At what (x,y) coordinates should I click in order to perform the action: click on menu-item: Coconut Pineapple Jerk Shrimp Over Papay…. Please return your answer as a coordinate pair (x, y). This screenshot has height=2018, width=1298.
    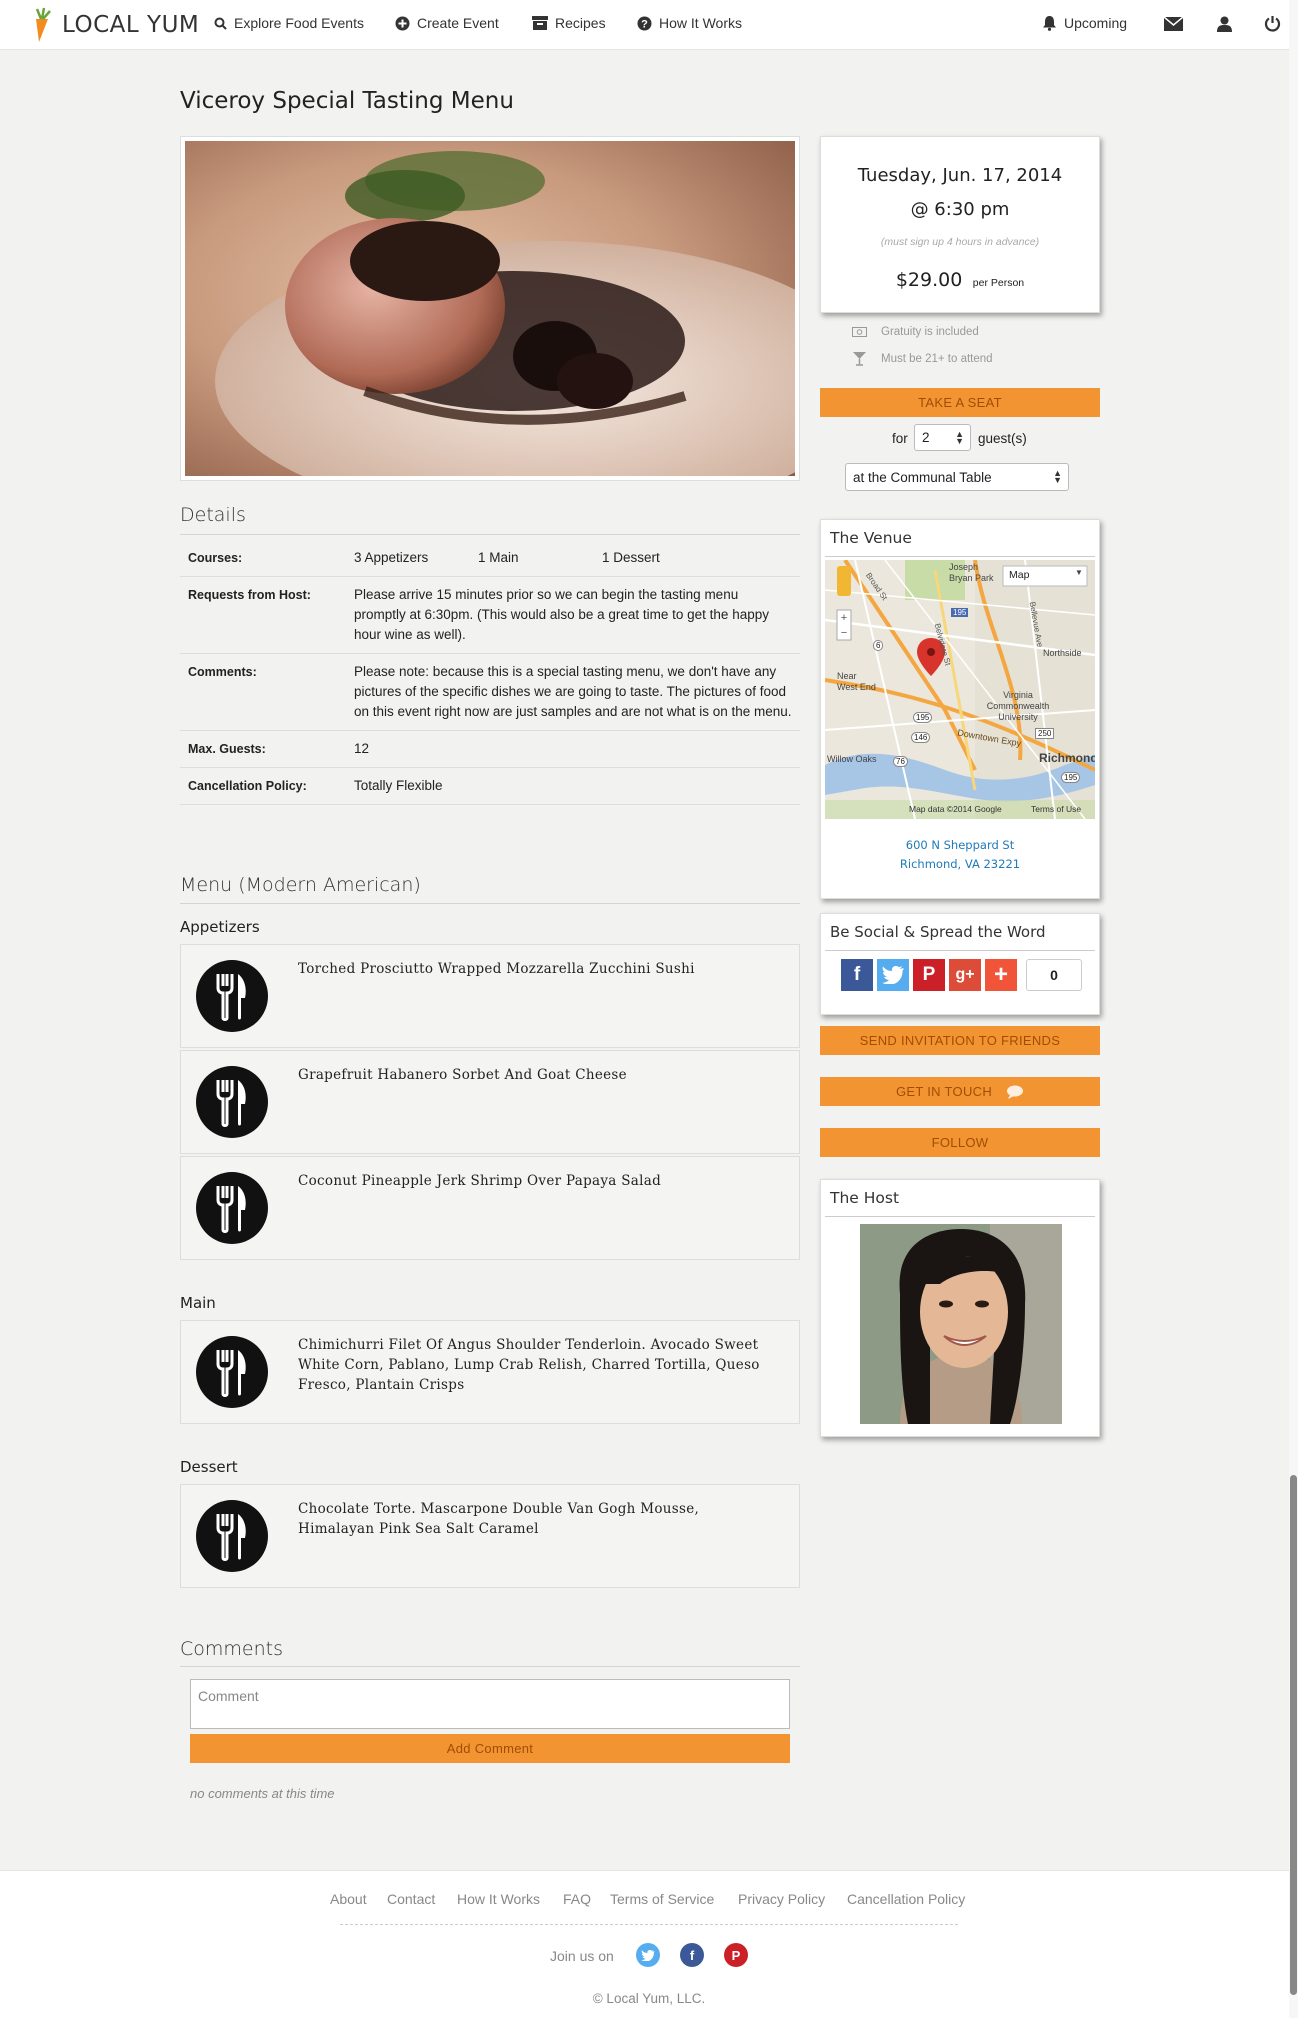
    Looking at the image, I should click on (490, 1208).